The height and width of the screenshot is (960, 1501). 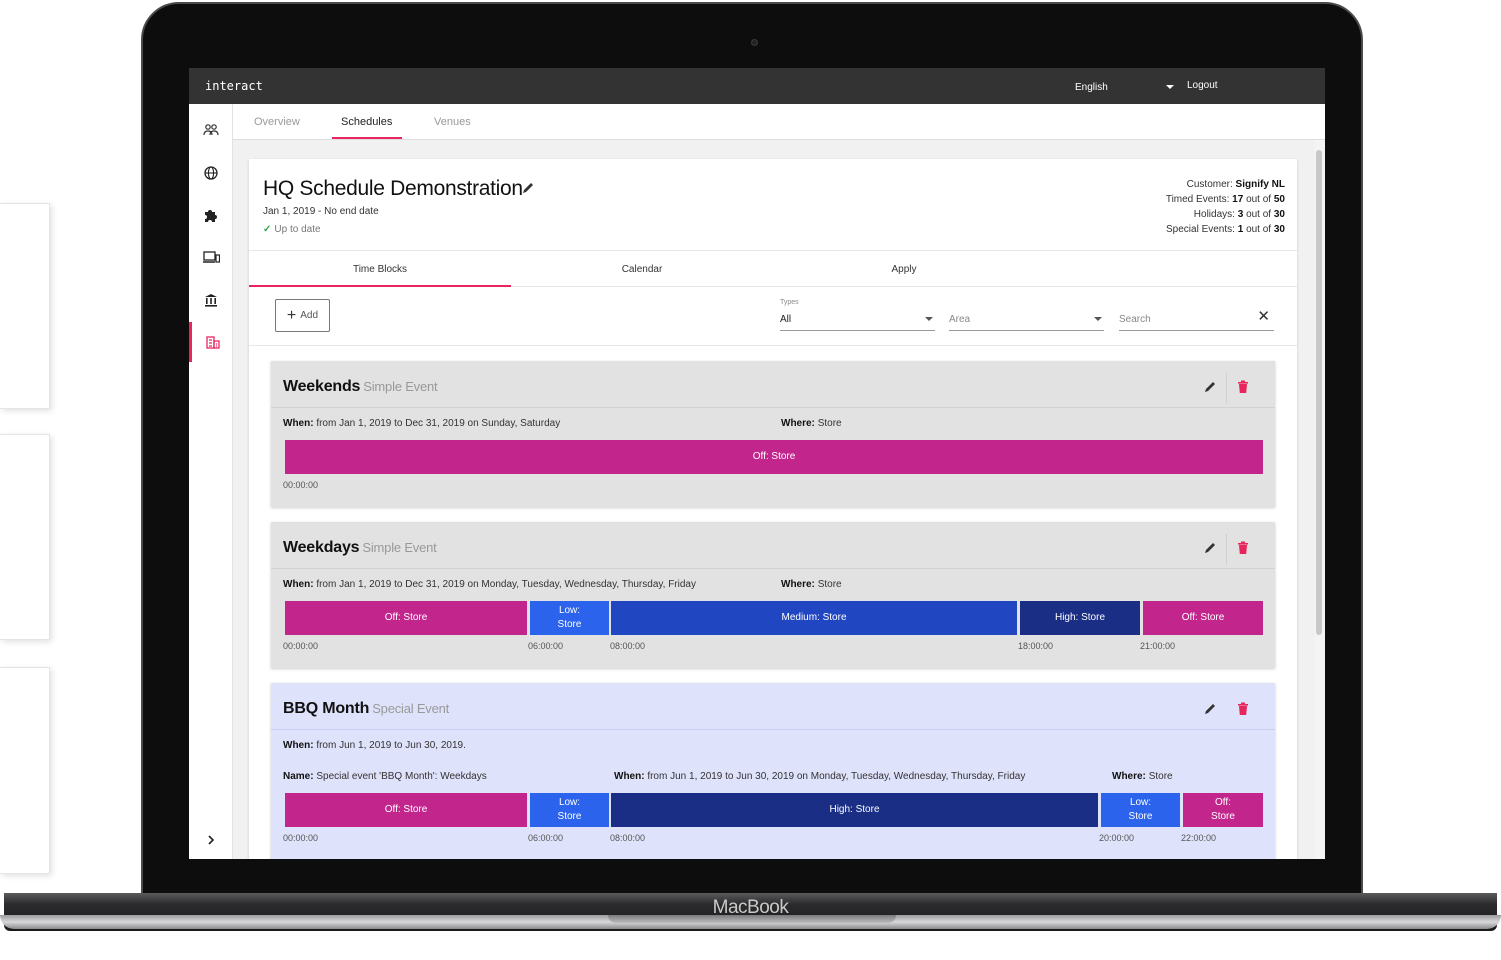 What do you see at coordinates (1202, 85) in the screenshot?
I see `logout-link: Logout` at bounding box center [1202, 85].